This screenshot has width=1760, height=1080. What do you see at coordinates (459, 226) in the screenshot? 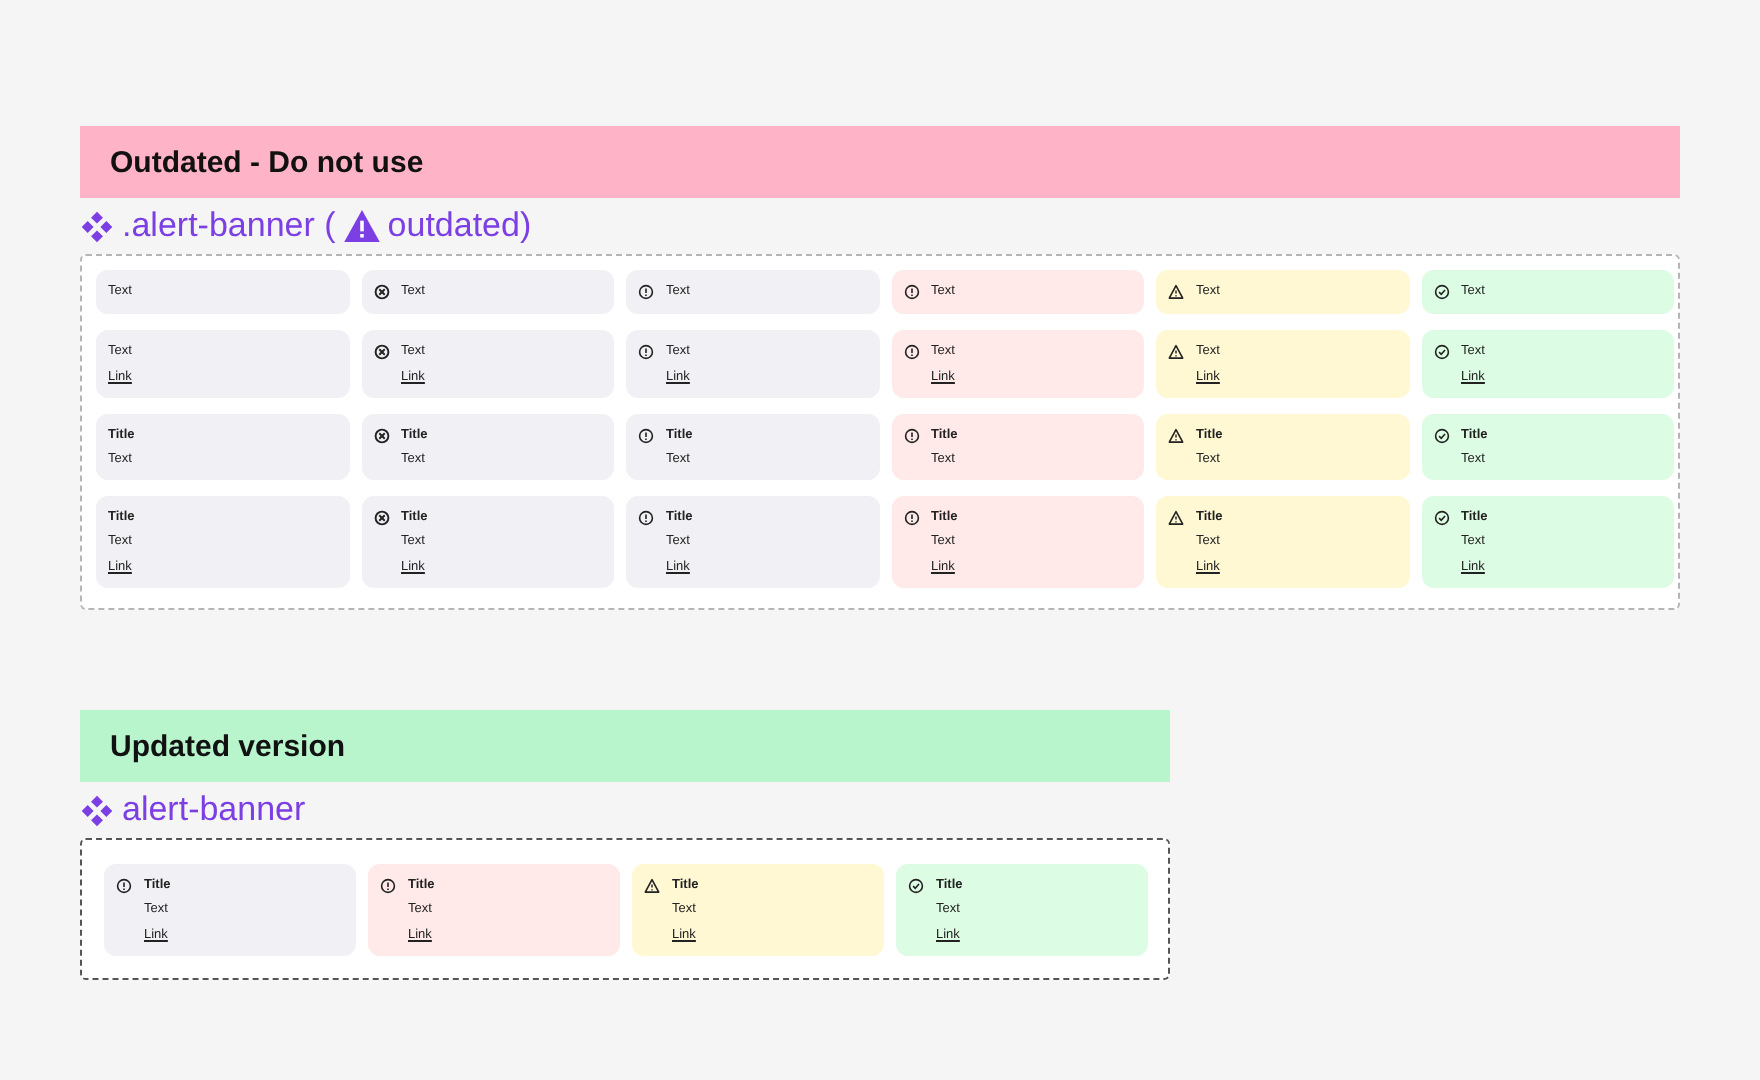
I see `component-status: outdated)` at bounding box center [459, 226].